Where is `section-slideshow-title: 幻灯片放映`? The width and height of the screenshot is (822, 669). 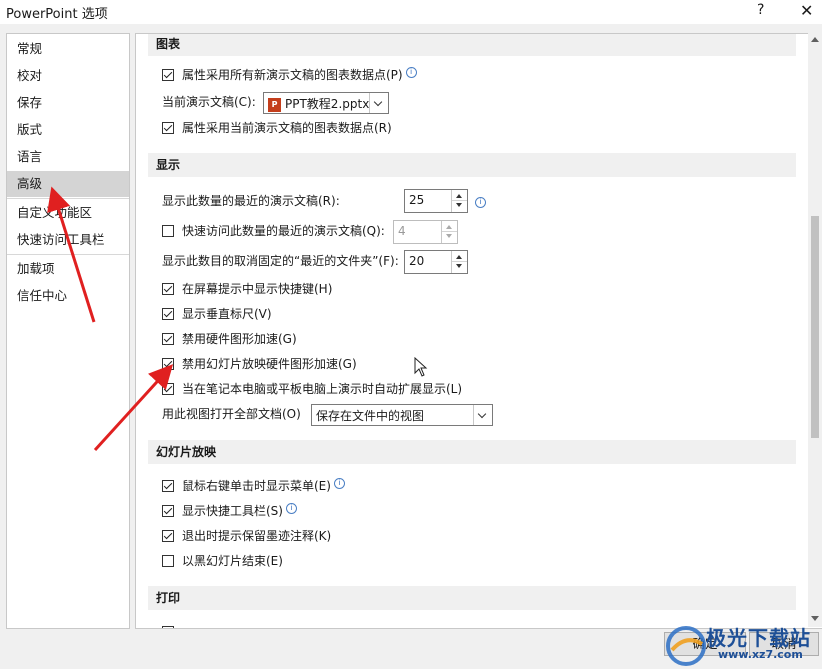
section-slideshow-title: 幻灯片放映 is located at coordinates (472, 452).